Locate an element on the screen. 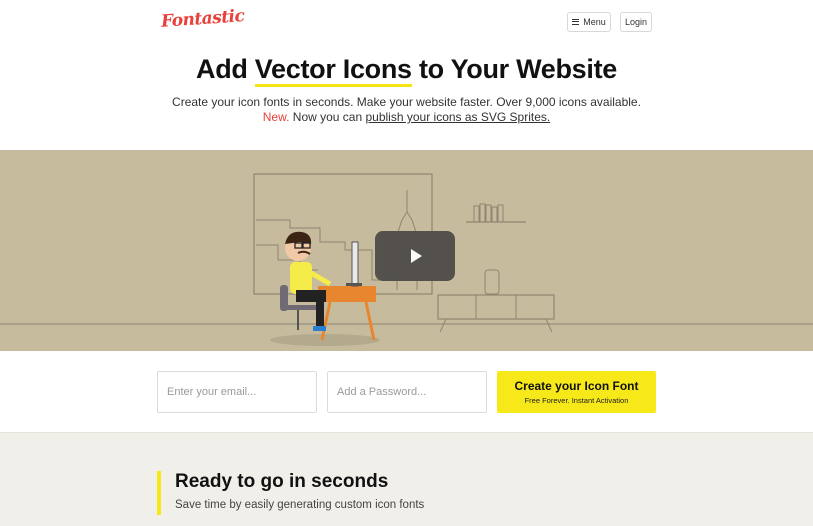  cta-title: Create your Icon Font is located at coordinates (576, 386).